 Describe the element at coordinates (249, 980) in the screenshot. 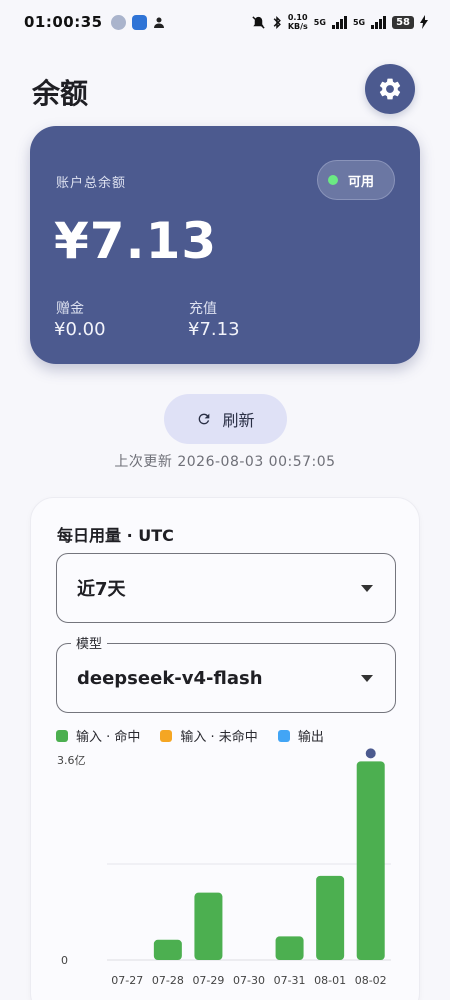

I see `x-tick-label: 07-30` at that location.